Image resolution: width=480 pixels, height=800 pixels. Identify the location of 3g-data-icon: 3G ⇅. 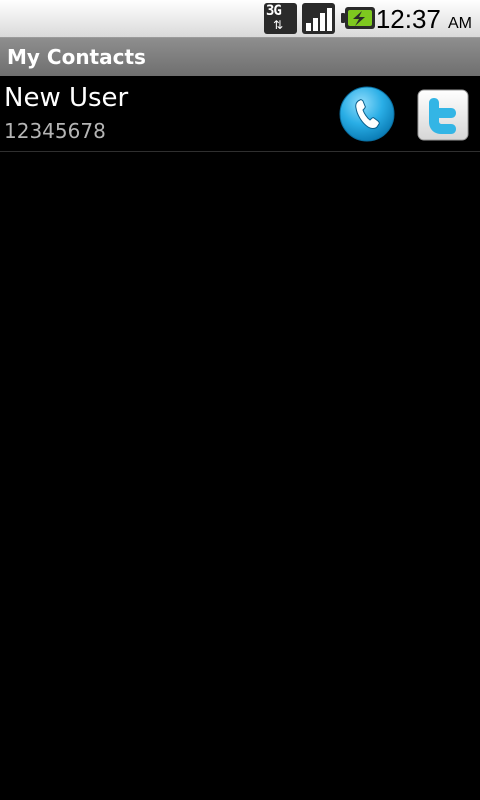
(280, 18).